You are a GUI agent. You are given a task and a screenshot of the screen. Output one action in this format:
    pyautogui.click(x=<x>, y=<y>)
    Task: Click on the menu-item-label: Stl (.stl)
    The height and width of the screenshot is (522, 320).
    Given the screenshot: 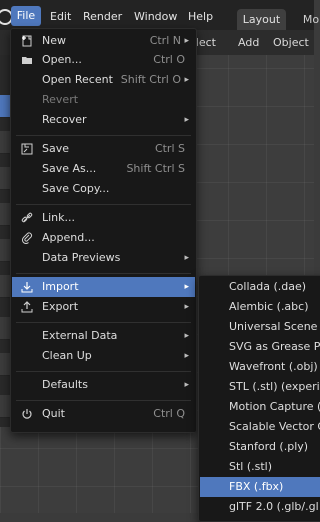 What is the action you would take?
    pyautogui.click(x=251, y=466)
    